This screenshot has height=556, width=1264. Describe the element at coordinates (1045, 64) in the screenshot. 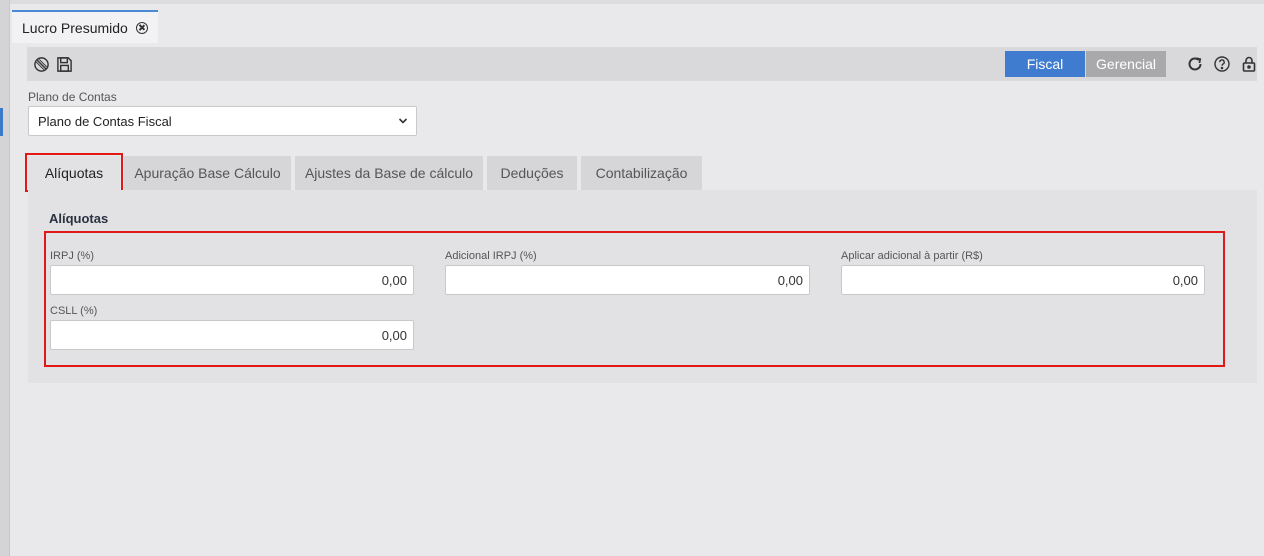

I see `fiscal-button: Fiscal` at that location.